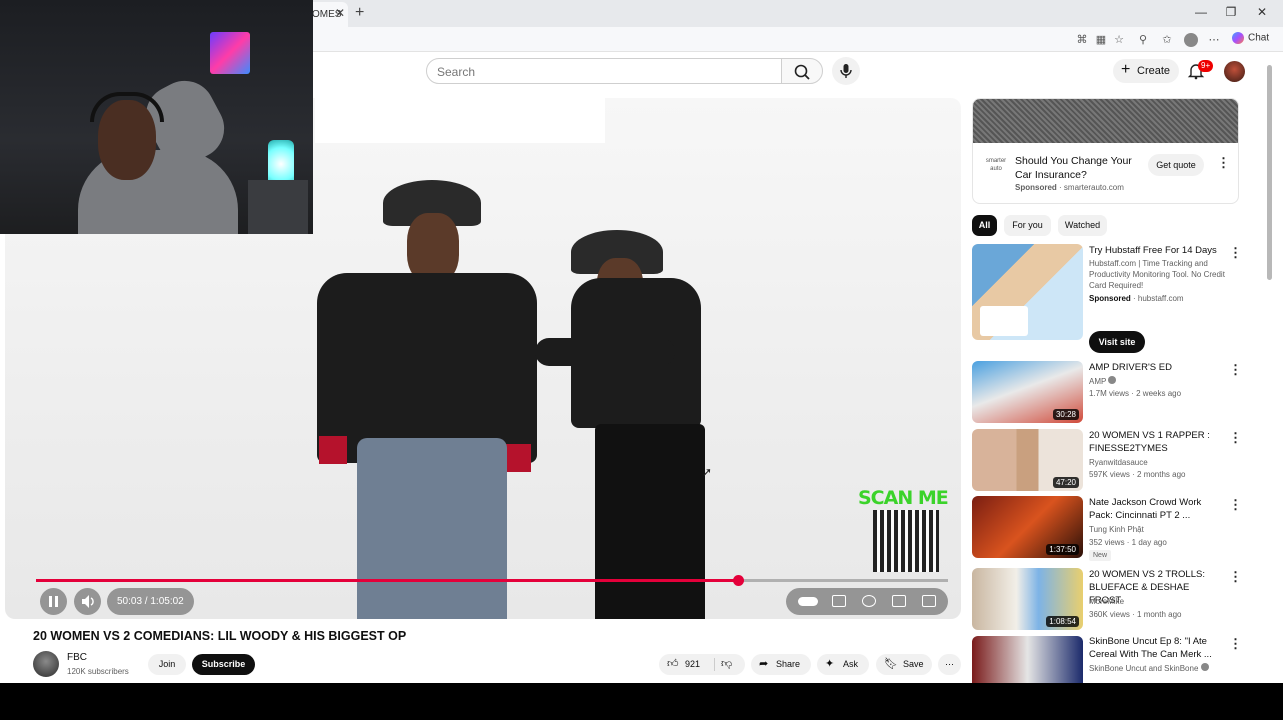  I want to click on subscribe-button: Subscribe, so click(223, 664).